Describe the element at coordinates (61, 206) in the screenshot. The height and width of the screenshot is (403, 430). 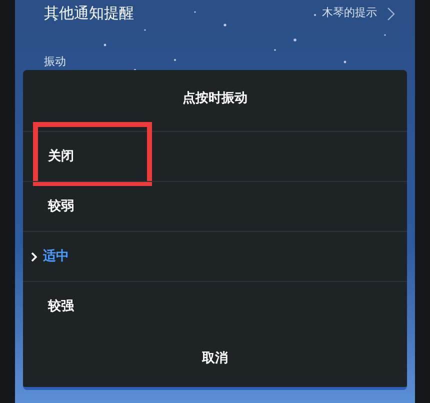
I see `option-item: 较弱` at that location.